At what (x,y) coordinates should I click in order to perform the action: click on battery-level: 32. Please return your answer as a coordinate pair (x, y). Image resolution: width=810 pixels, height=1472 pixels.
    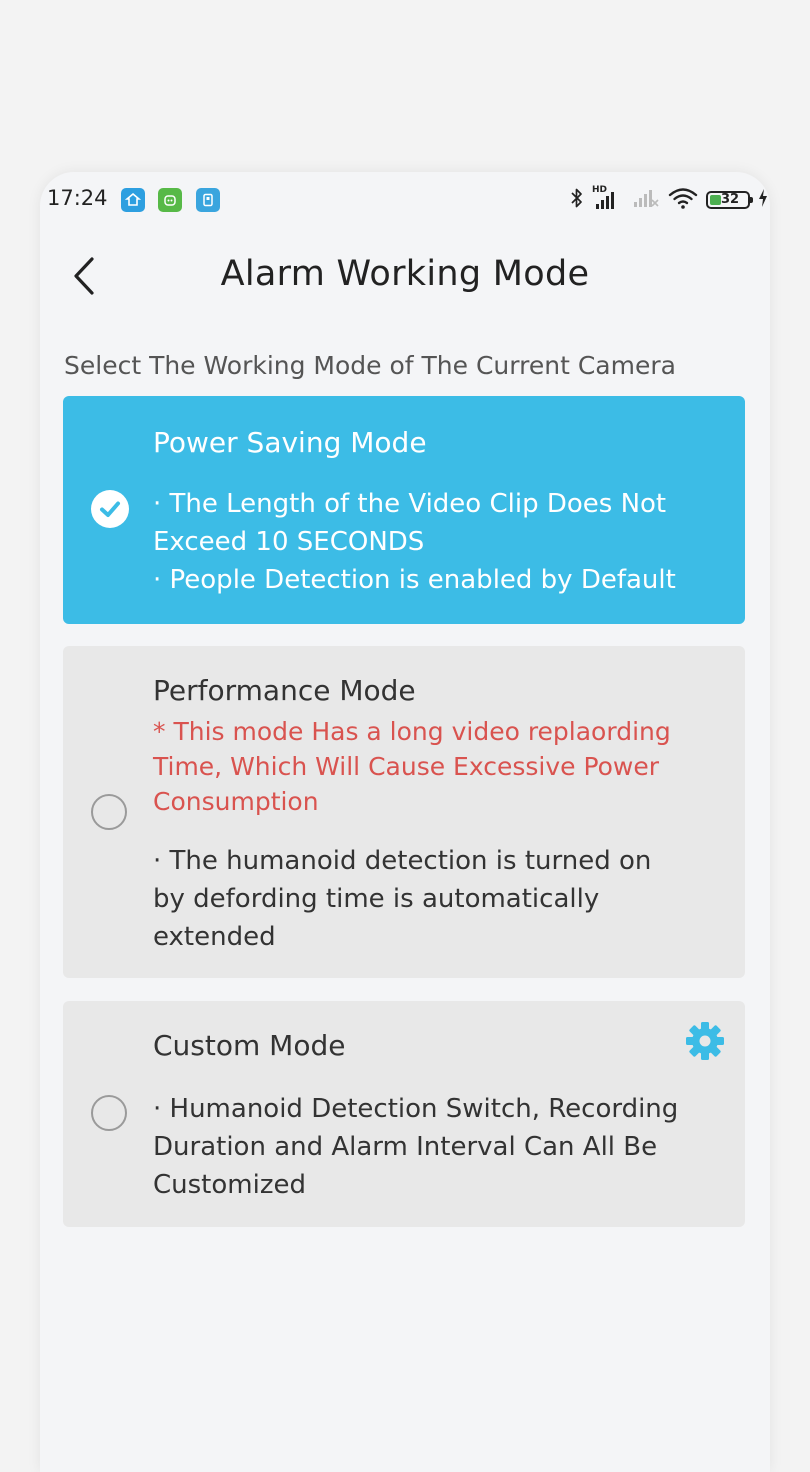
    Looking at the image, I should click on (730, 199).